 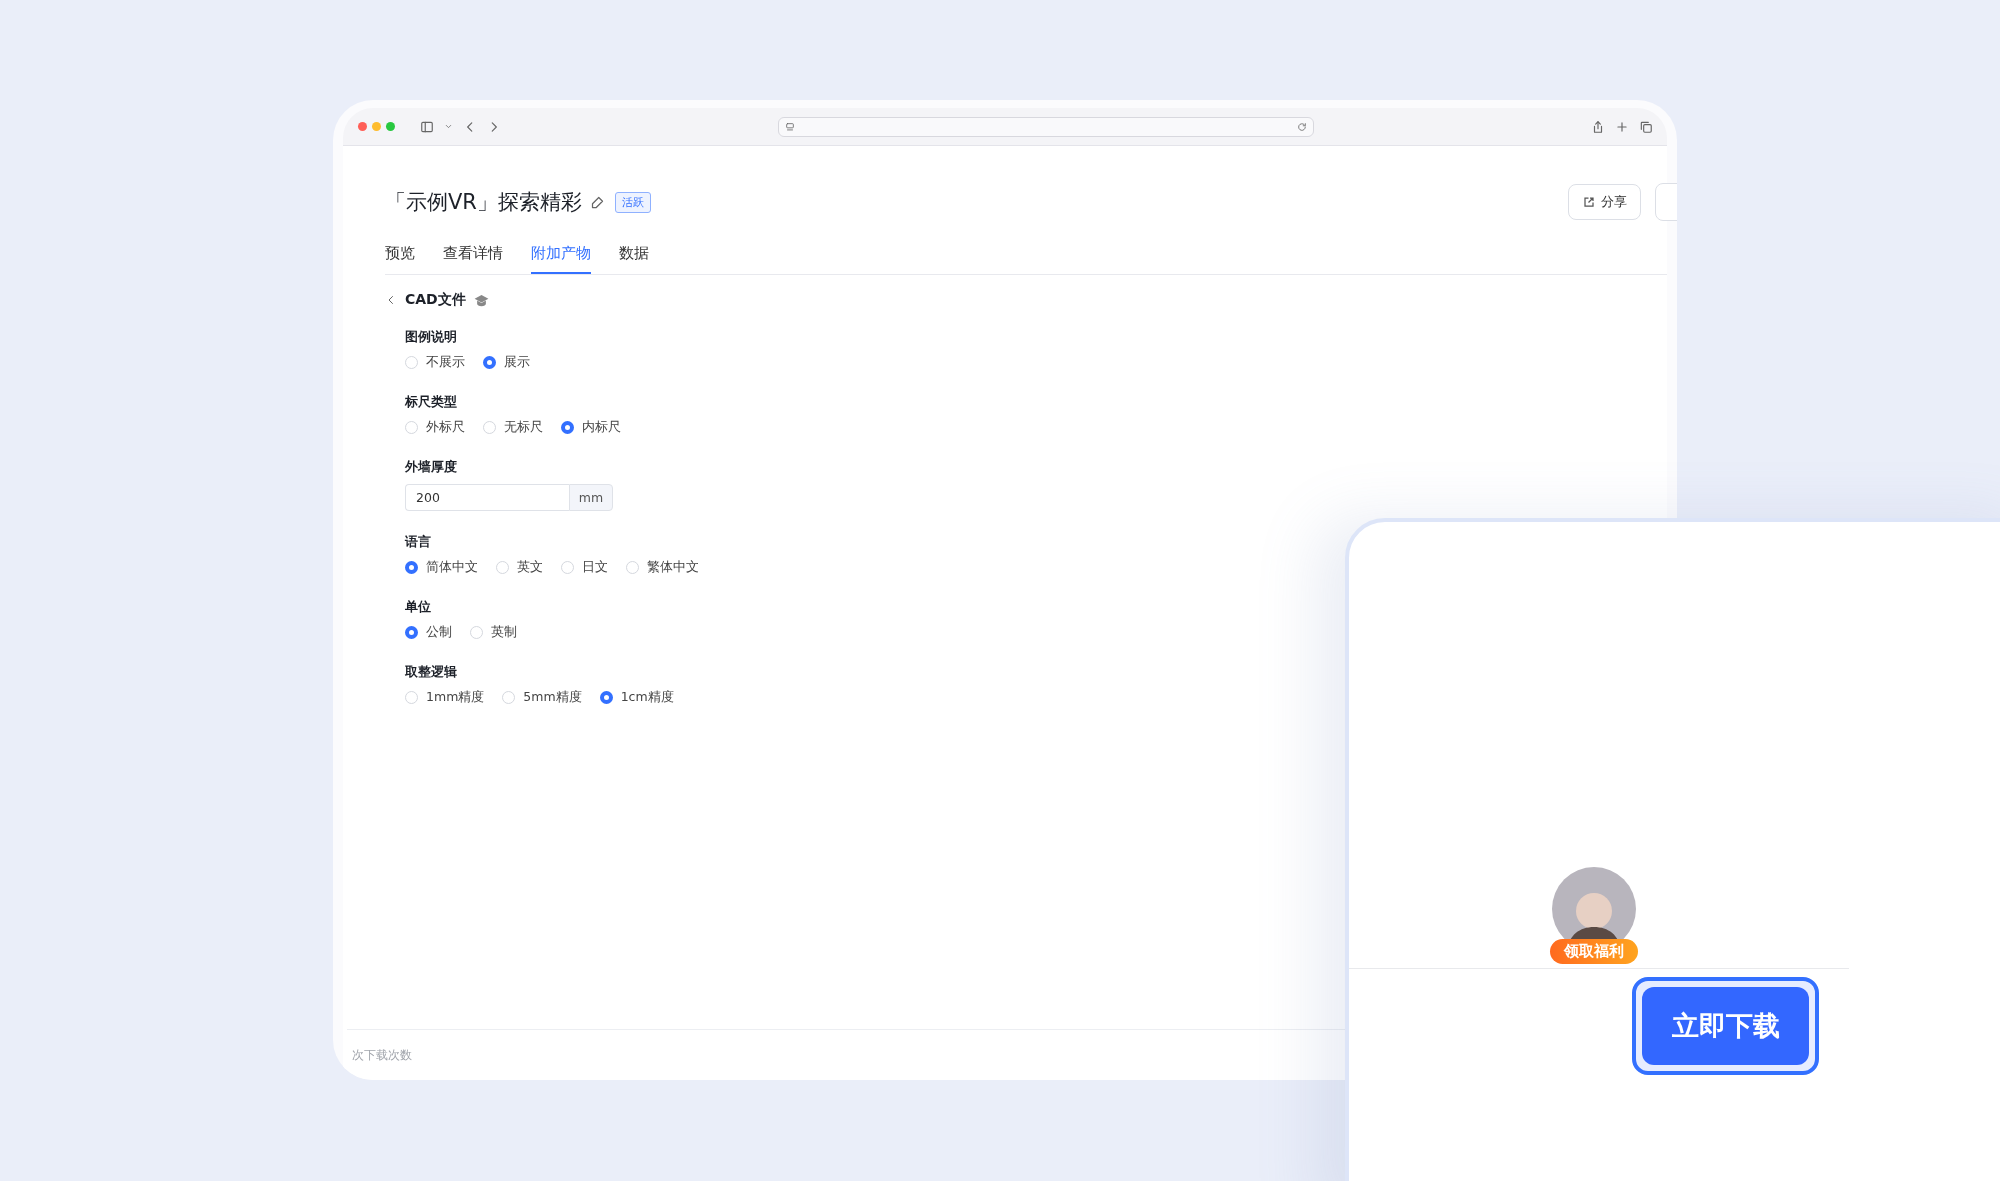 I want to click on field-label: 取整逻辑, so click(x=431, y=672).